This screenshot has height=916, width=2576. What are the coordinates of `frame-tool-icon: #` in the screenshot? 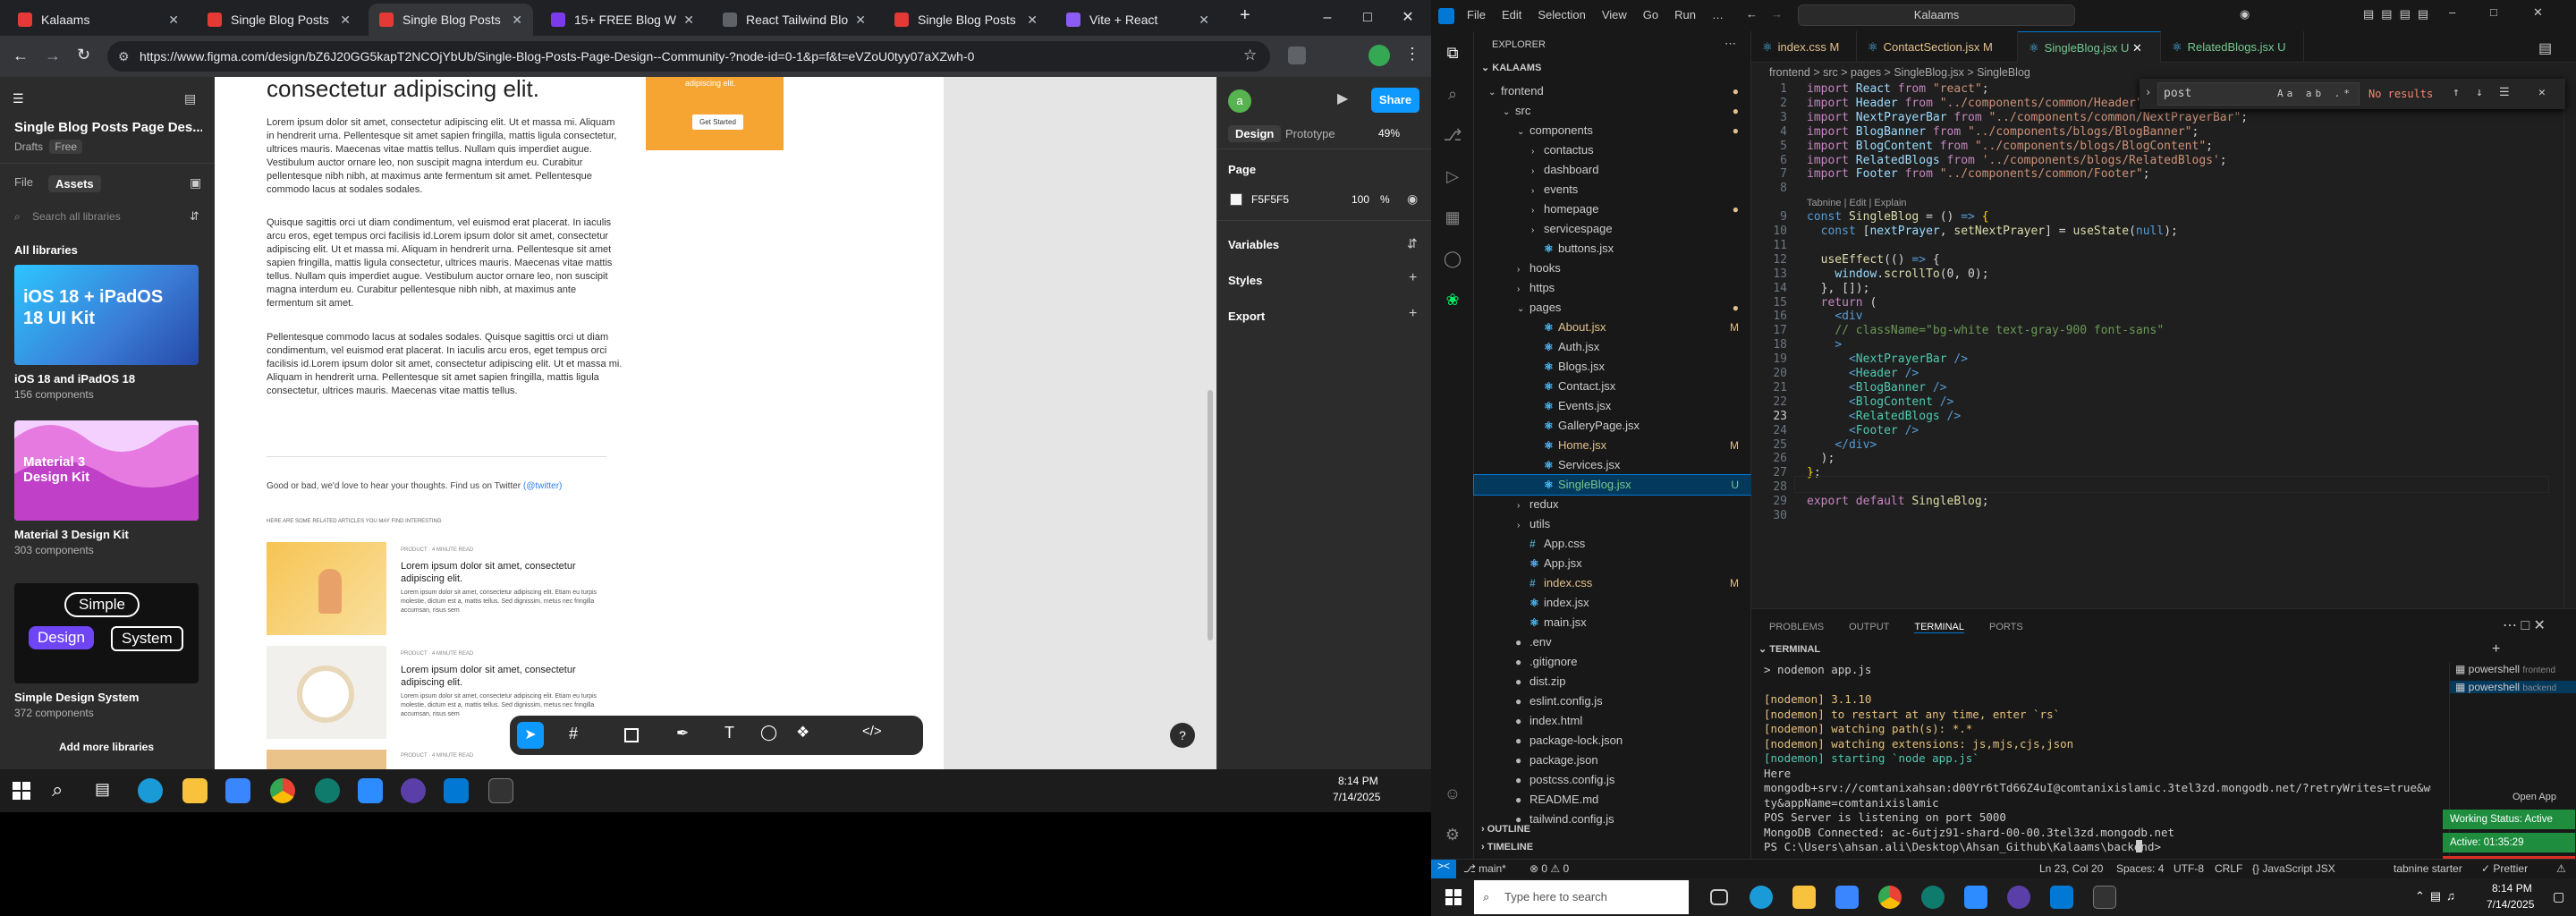 It's located at (573, 734).